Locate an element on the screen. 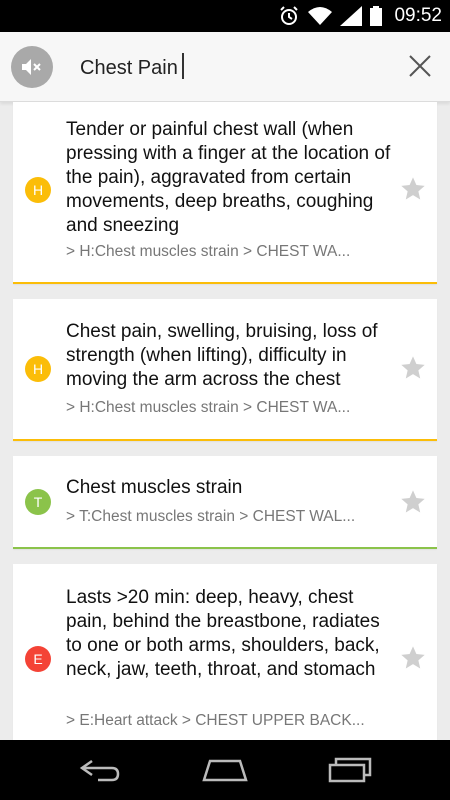 The height and width of the screenshot is (800, 450). recent-apps-icon is located at coordinates (350, 770).